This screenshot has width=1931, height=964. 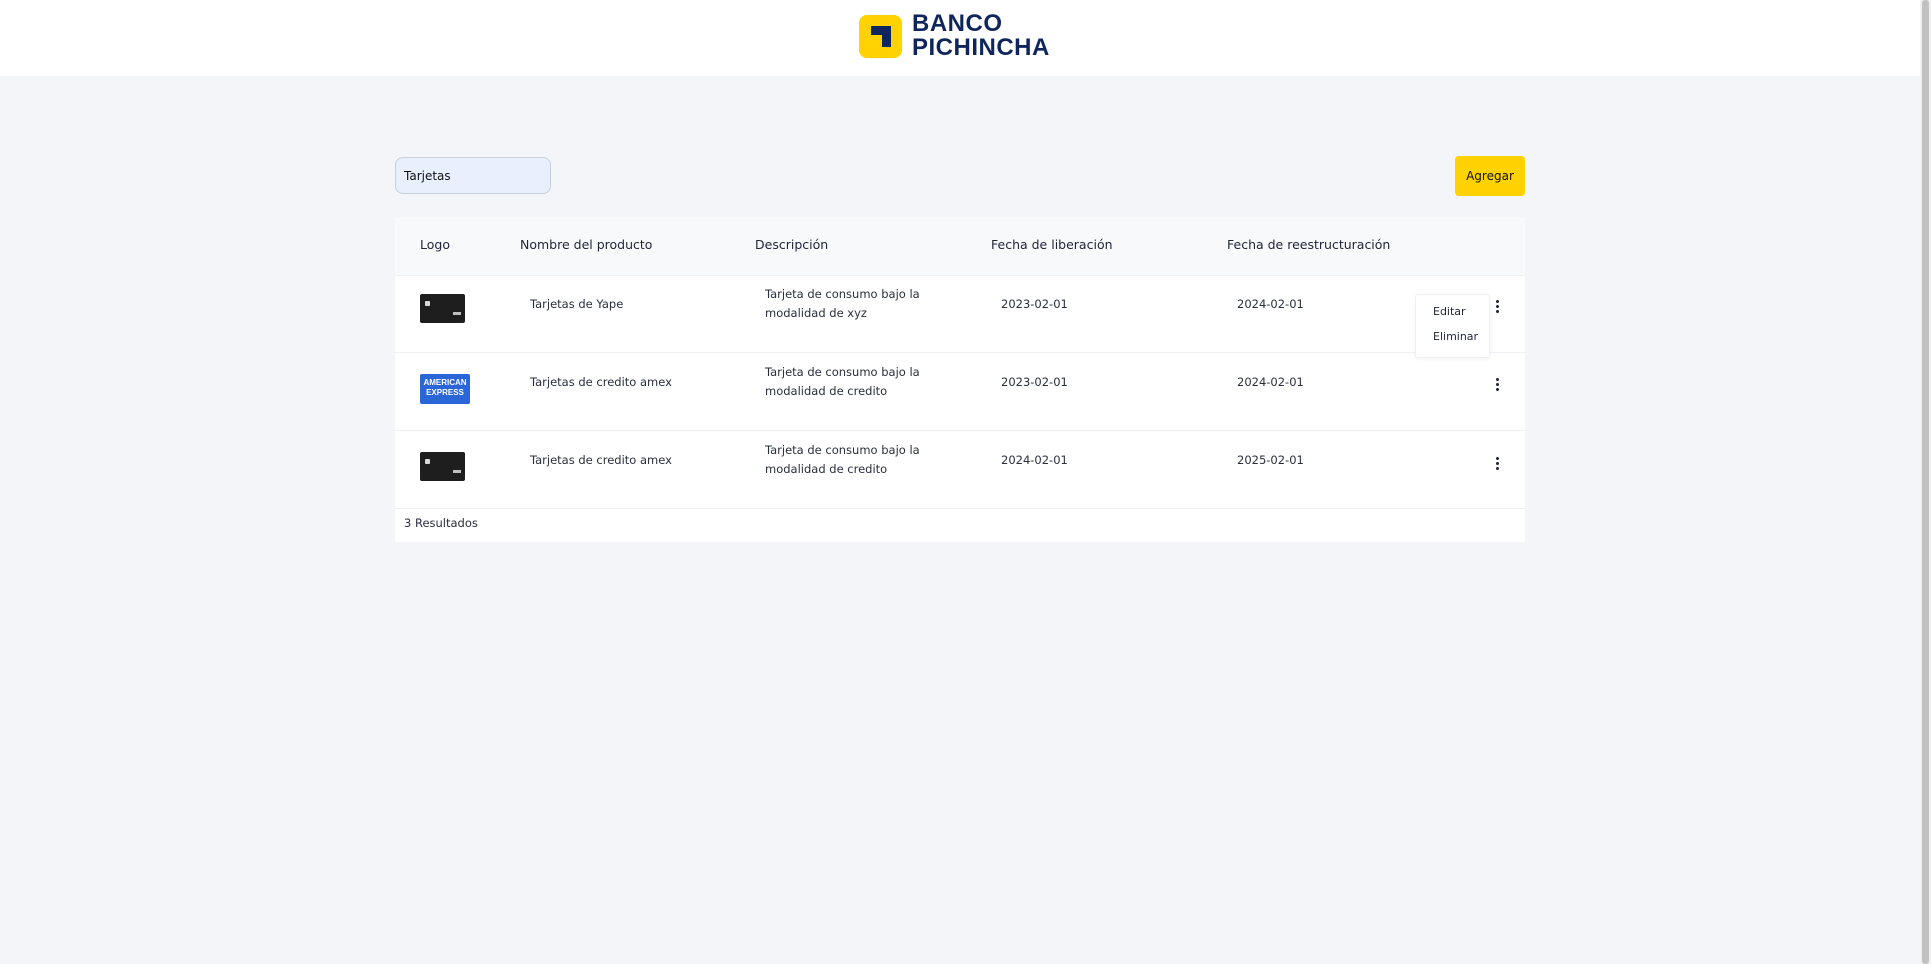 I want to click on row-actions-menu: Editar Eliminar, so click(x=1452, y=326).